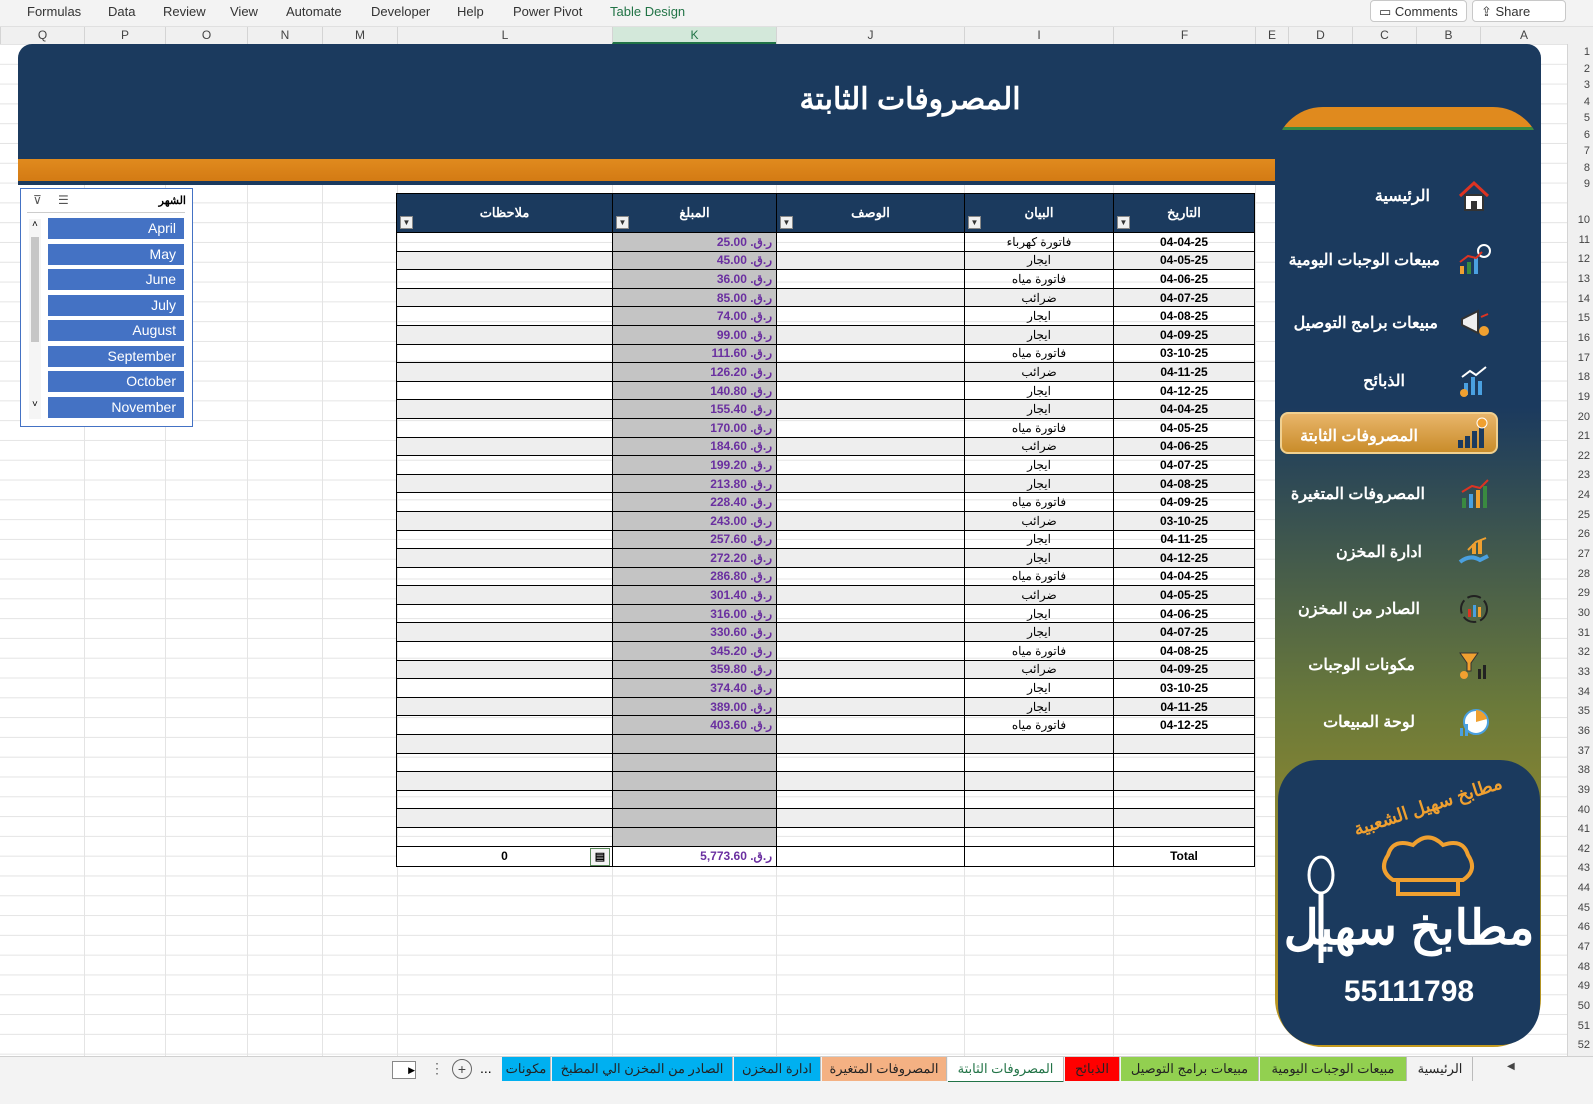 Image resolution: width=1593 pixels, height=1104 pixels. I want to click on row-header: 35, so click(1584, 711).